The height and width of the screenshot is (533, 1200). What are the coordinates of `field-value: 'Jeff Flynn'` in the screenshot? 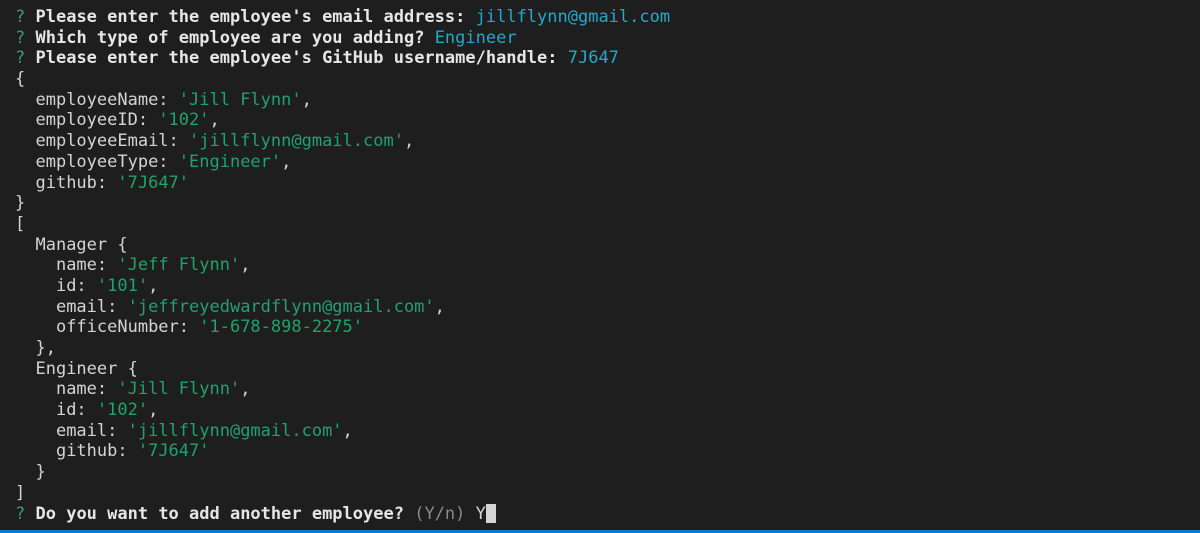 It's located at (179, 265).